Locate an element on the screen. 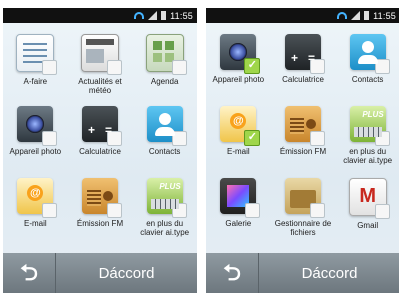  app-tile-a-faire: A-faire is located at coordinates (35, 60).